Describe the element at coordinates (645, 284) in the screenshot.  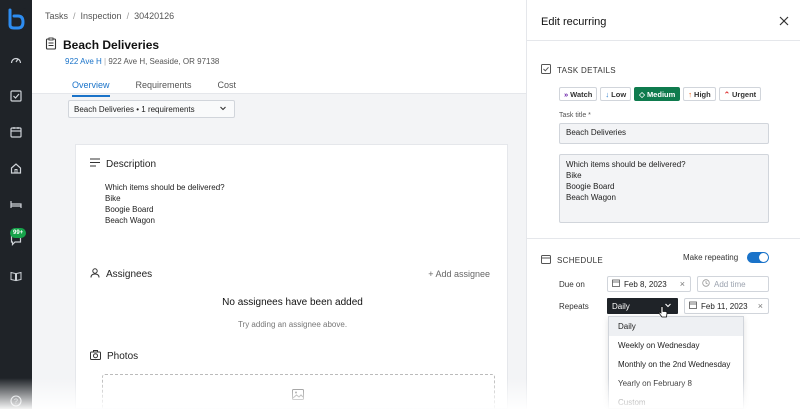
I see `due-date-value: Feb 8, 2023` at that location.